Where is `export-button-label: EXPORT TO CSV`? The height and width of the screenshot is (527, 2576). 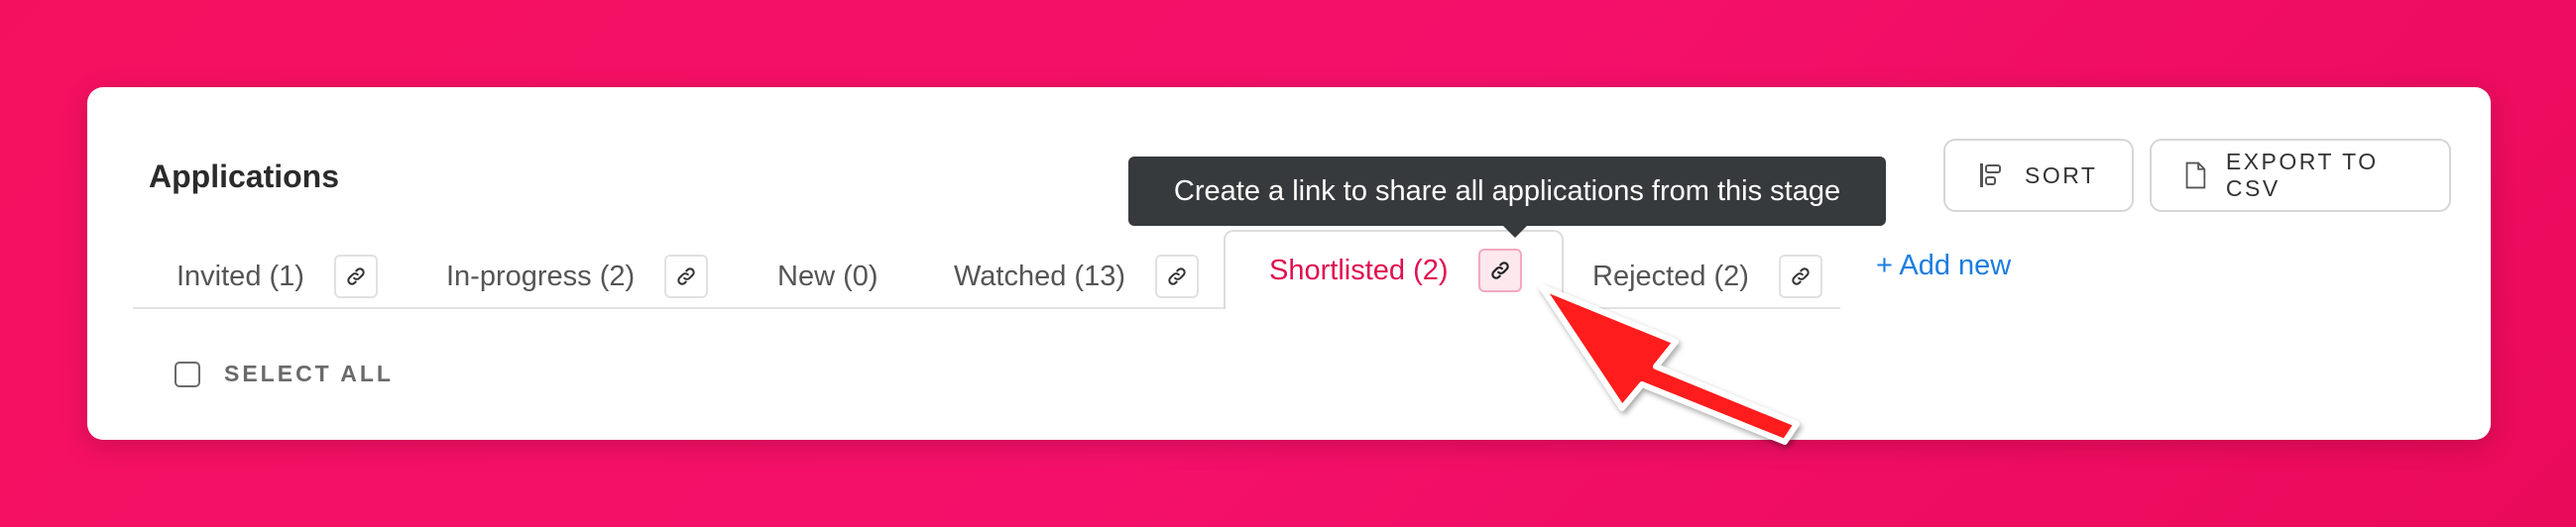 export-button-label: EXPORT TO CSV is located at coordinates (2302, 175).